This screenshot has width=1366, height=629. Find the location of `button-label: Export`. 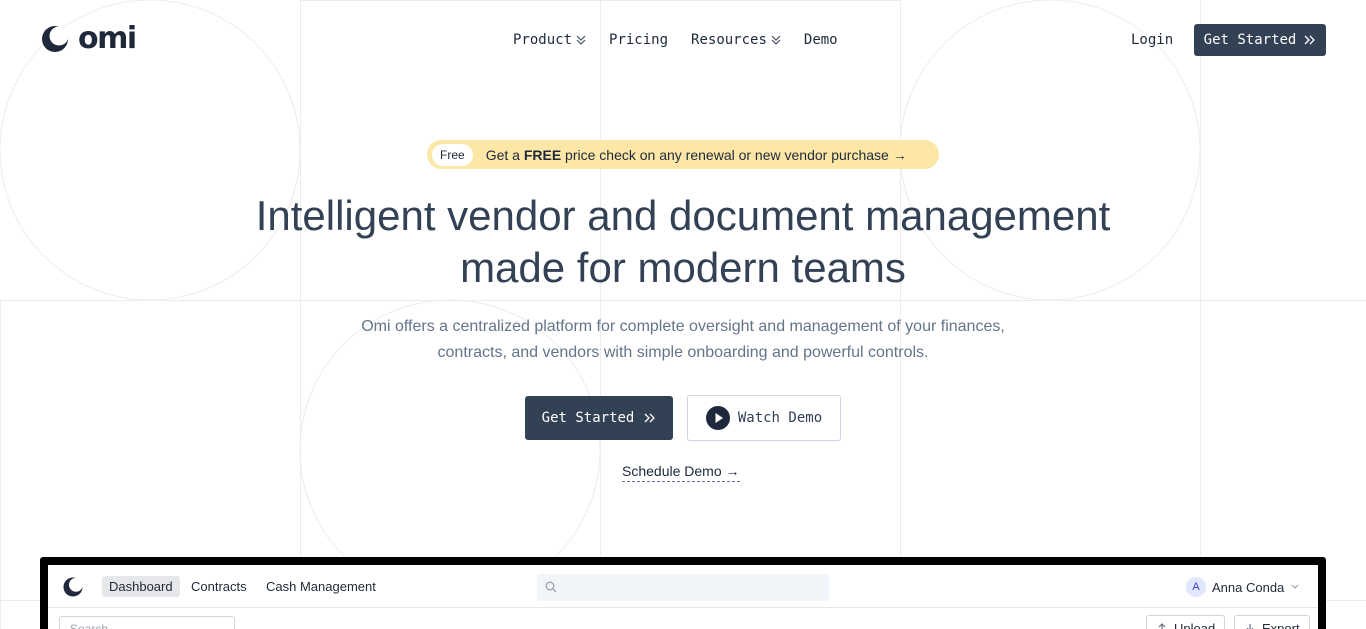

button-label: Export is located at coordinates (1281, 624).